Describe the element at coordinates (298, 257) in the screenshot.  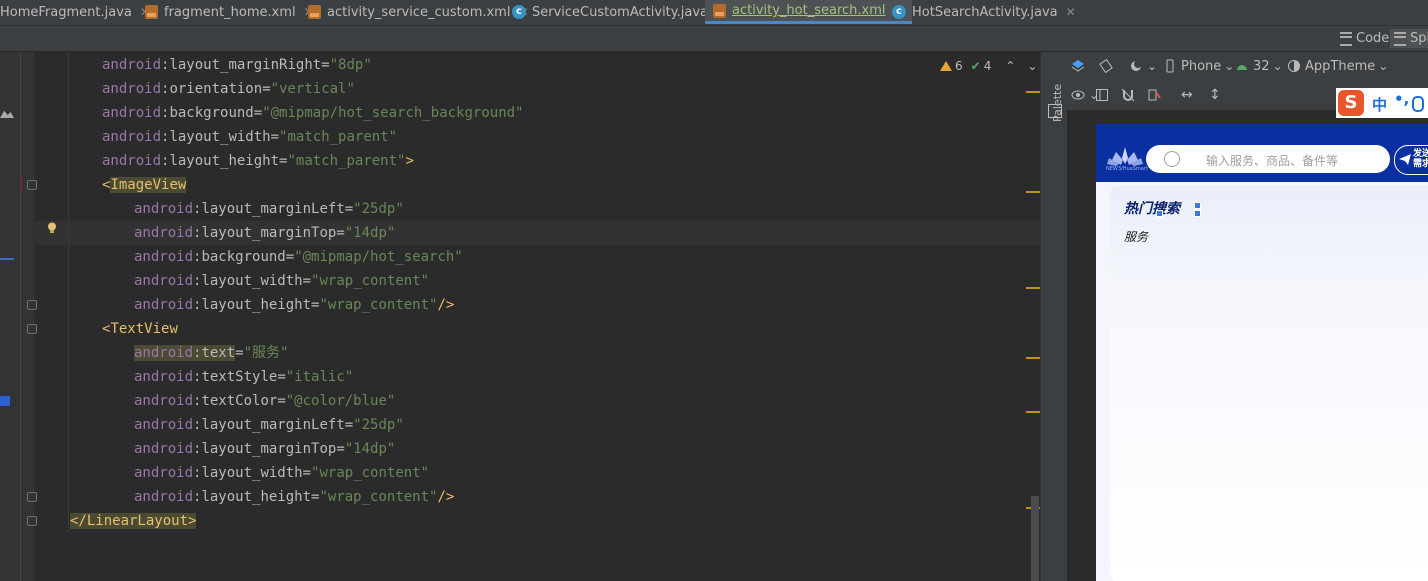
I see `code-line: android:background="@mipmap/hot_search"` at that location.